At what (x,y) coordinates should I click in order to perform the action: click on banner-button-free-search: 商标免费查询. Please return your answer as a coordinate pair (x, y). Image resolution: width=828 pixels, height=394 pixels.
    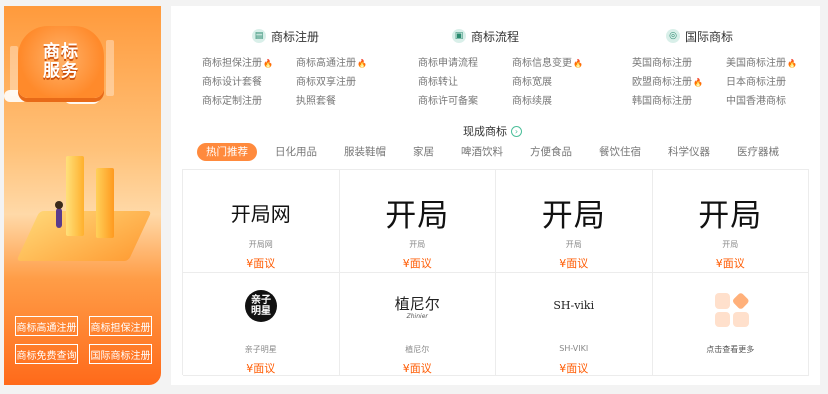
    Looking at the image, I should click on (46, 354).